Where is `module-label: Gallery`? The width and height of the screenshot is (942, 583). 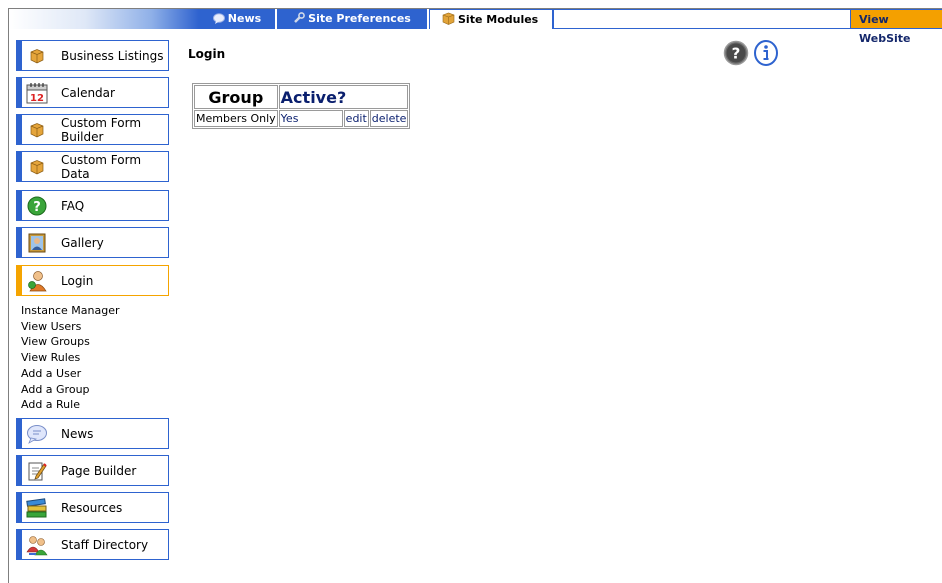
module-label: Gallery is located at coordinates (82, 242).